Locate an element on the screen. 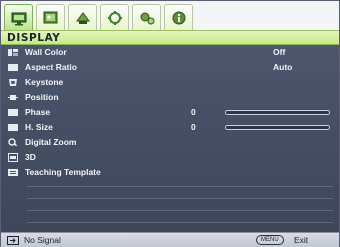  tab-information is located at coordinates (178, 17).